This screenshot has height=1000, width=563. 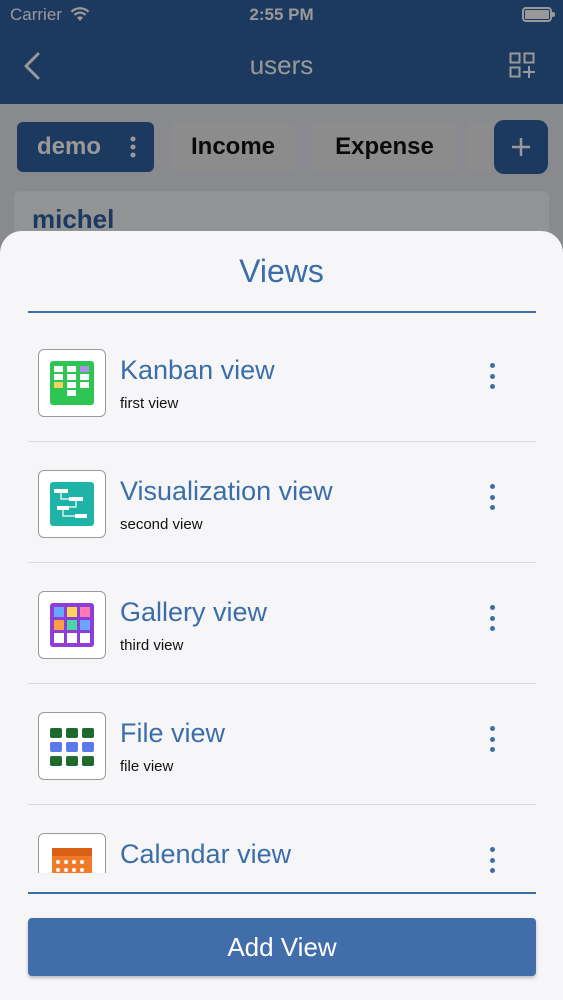 I want to click on visualization-icon, so click(x=72, y=504).